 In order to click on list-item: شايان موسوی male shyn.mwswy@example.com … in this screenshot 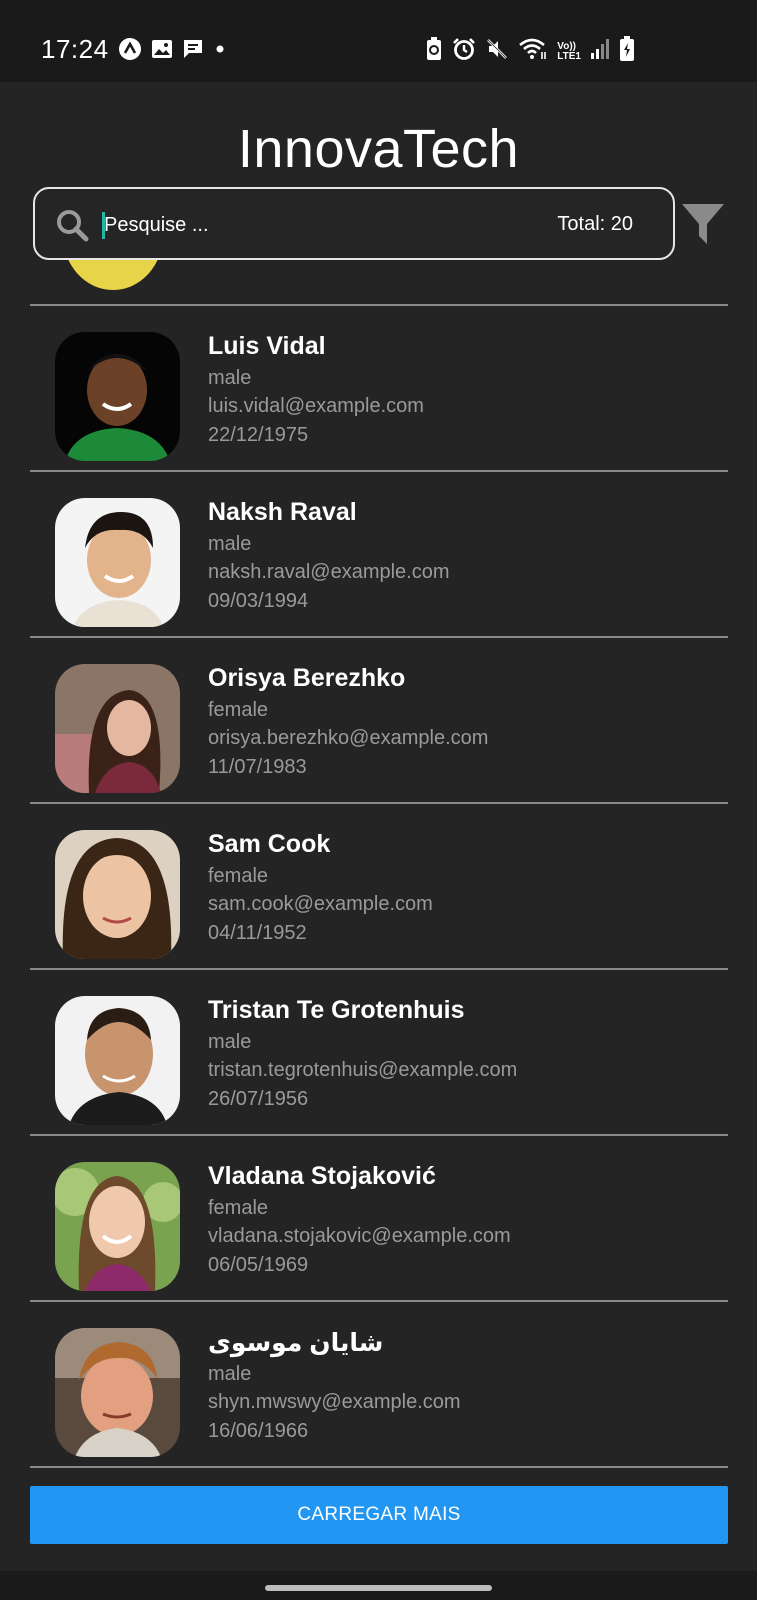, I will do `click(379, 1384)`.